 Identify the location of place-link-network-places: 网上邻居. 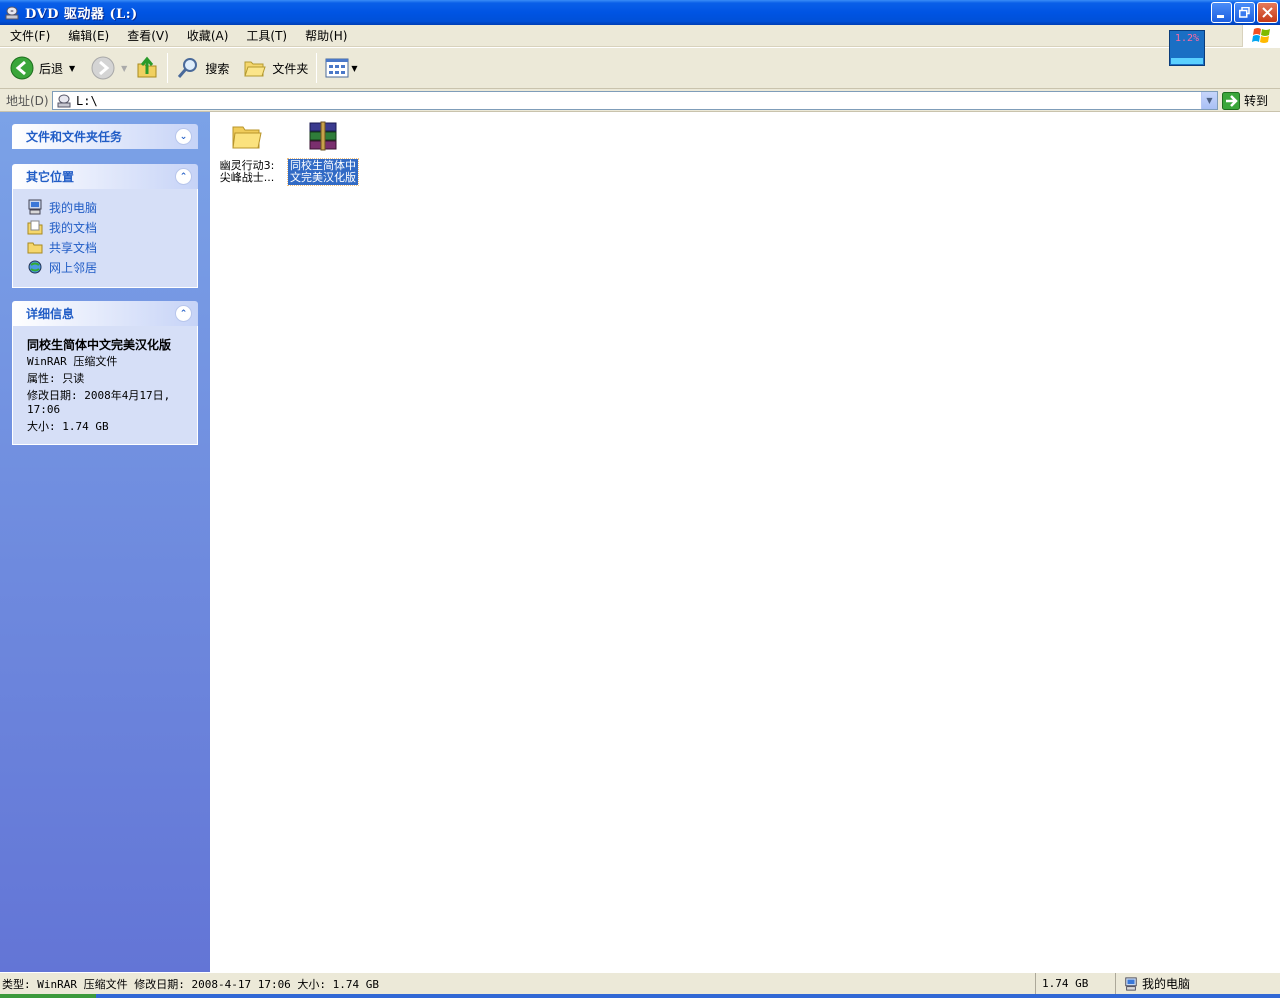
(112, 267).